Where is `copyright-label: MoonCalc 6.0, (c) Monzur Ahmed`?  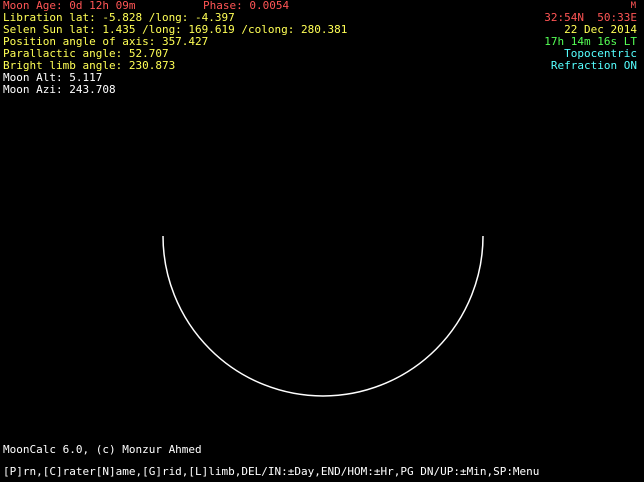
copyright-label: MoonCalc 6.0, (c) Monzur Ahmed is located at coordinates (102, 449).